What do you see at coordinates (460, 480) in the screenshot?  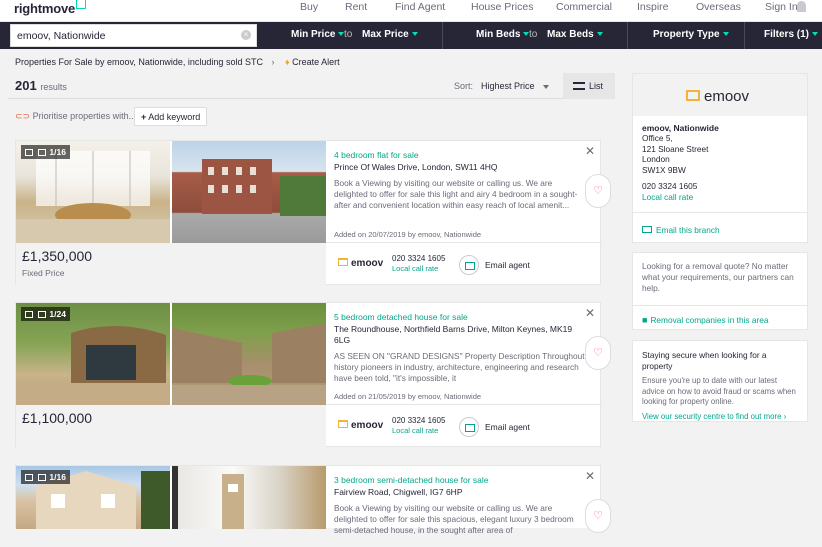 I see `property-title: 3 bedroom semi-detached house for sale` at bounding box center [460, 480].